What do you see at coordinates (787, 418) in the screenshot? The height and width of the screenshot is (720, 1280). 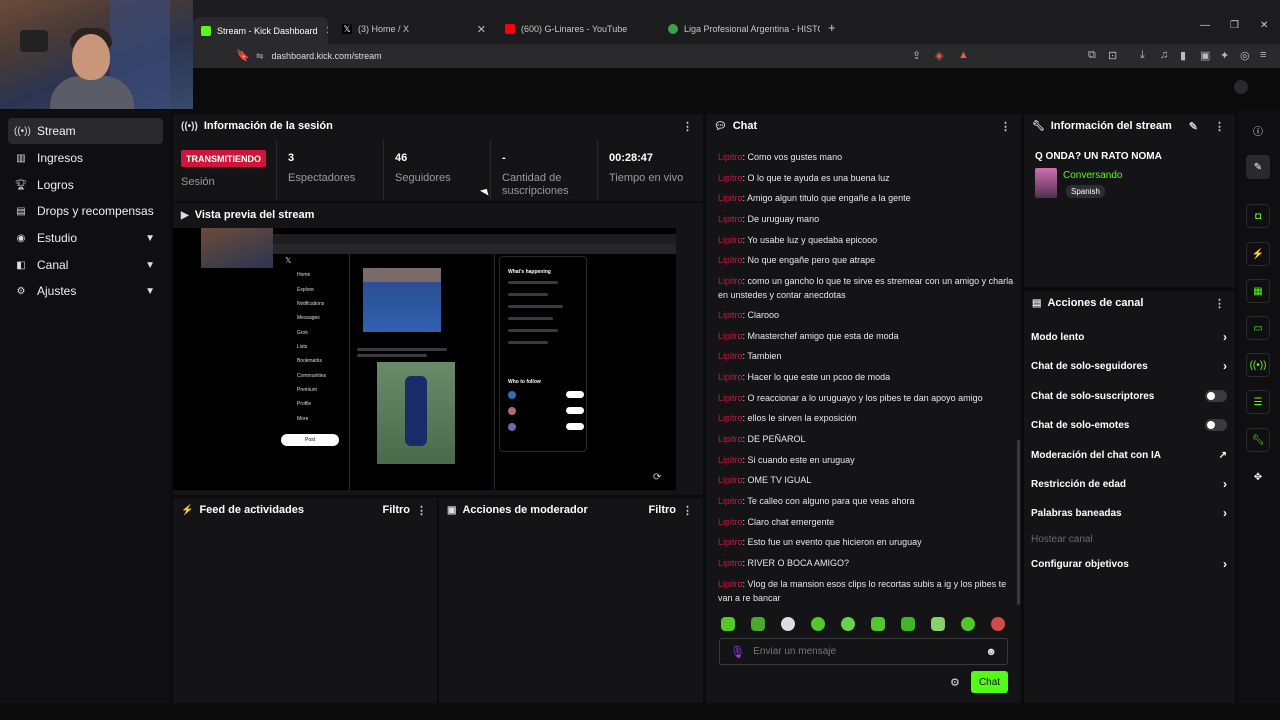 I see `chat-message: Lipitro: ellos le sirven la exposición` at bounding box center [787, 418].